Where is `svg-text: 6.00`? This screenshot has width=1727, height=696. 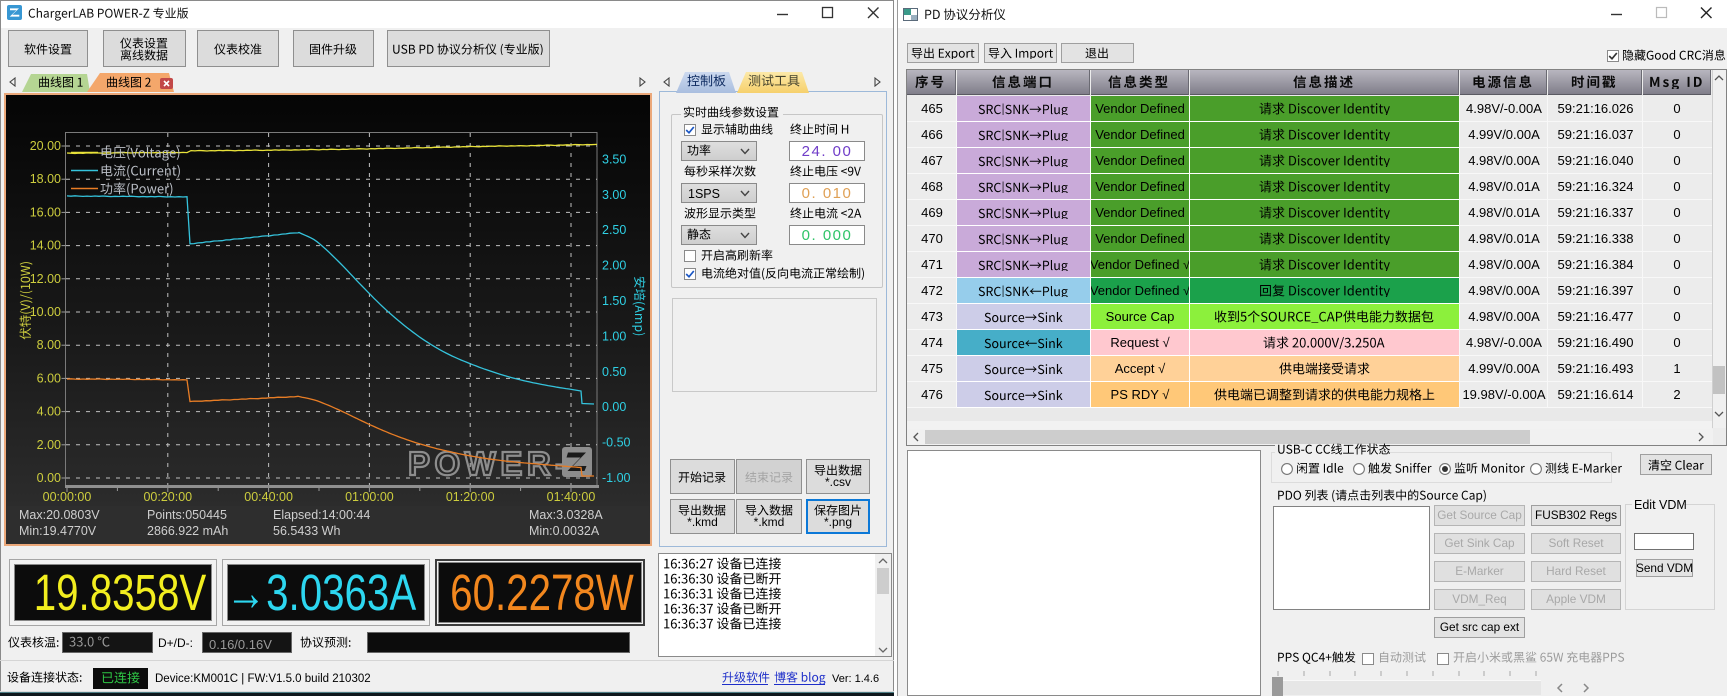 svg-text: 6.00 is located at coordinates (49, 378).